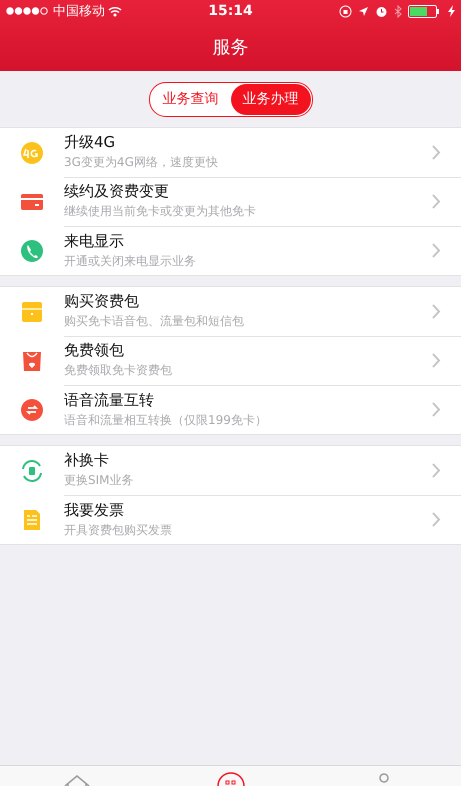  What do you see at coordinates (79, 11) in the screenshot?
I see `carrier-name: 中国移动` at bounding box center [79, 11].